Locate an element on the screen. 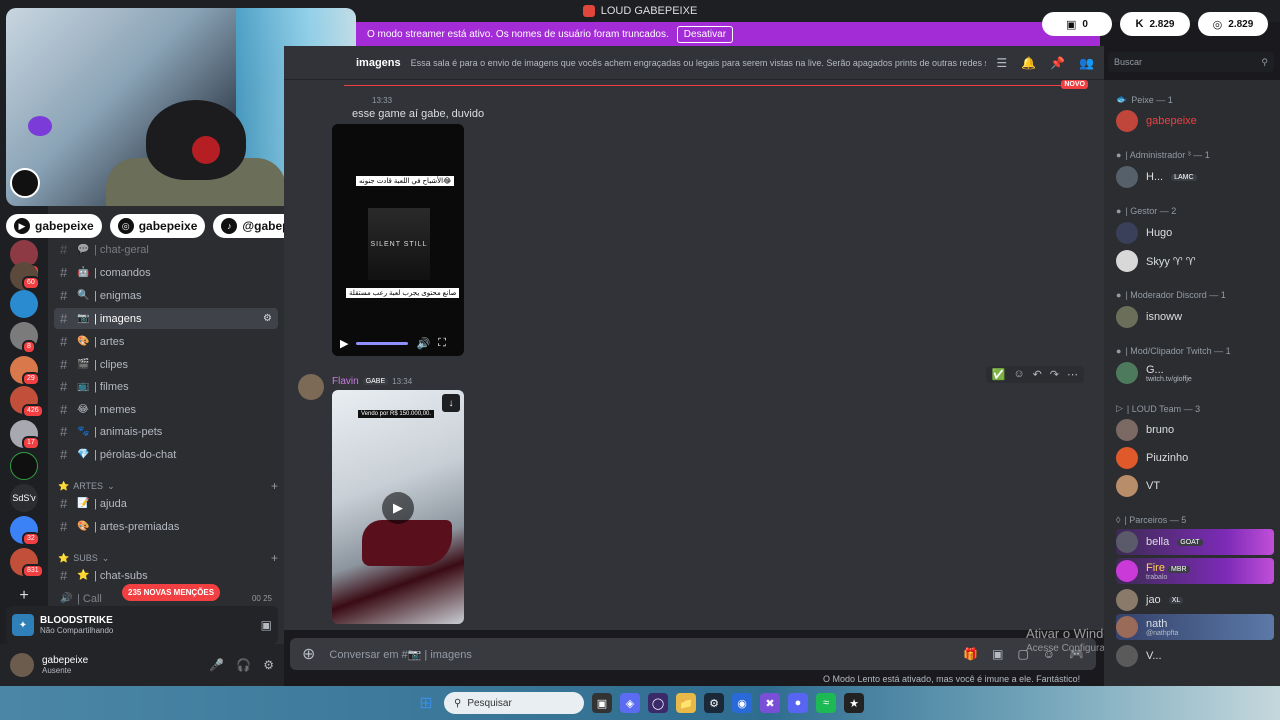 This screenshot has width=1280, height=720. gear-icon: ⚙ is located at coordinates (268, 665).